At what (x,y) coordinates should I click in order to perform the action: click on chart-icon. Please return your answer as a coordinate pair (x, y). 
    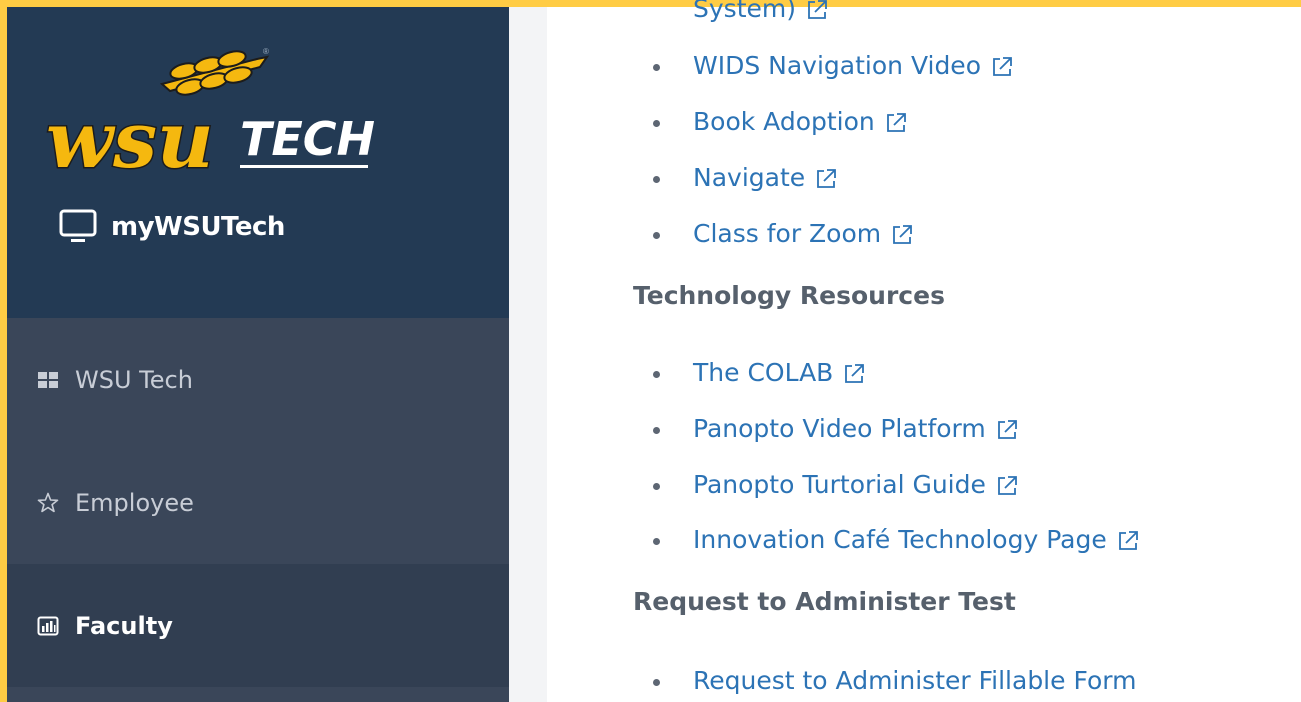
    Looking at the image, I should click on (48, 626).